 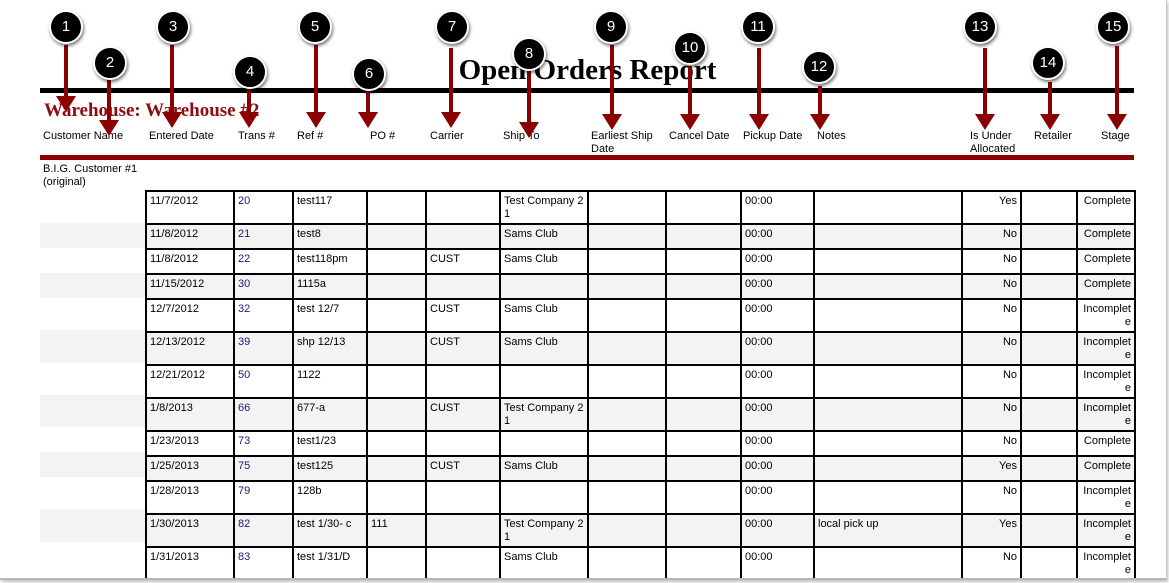 I want to click on callout-number: 5, so click(x=315, y=27).